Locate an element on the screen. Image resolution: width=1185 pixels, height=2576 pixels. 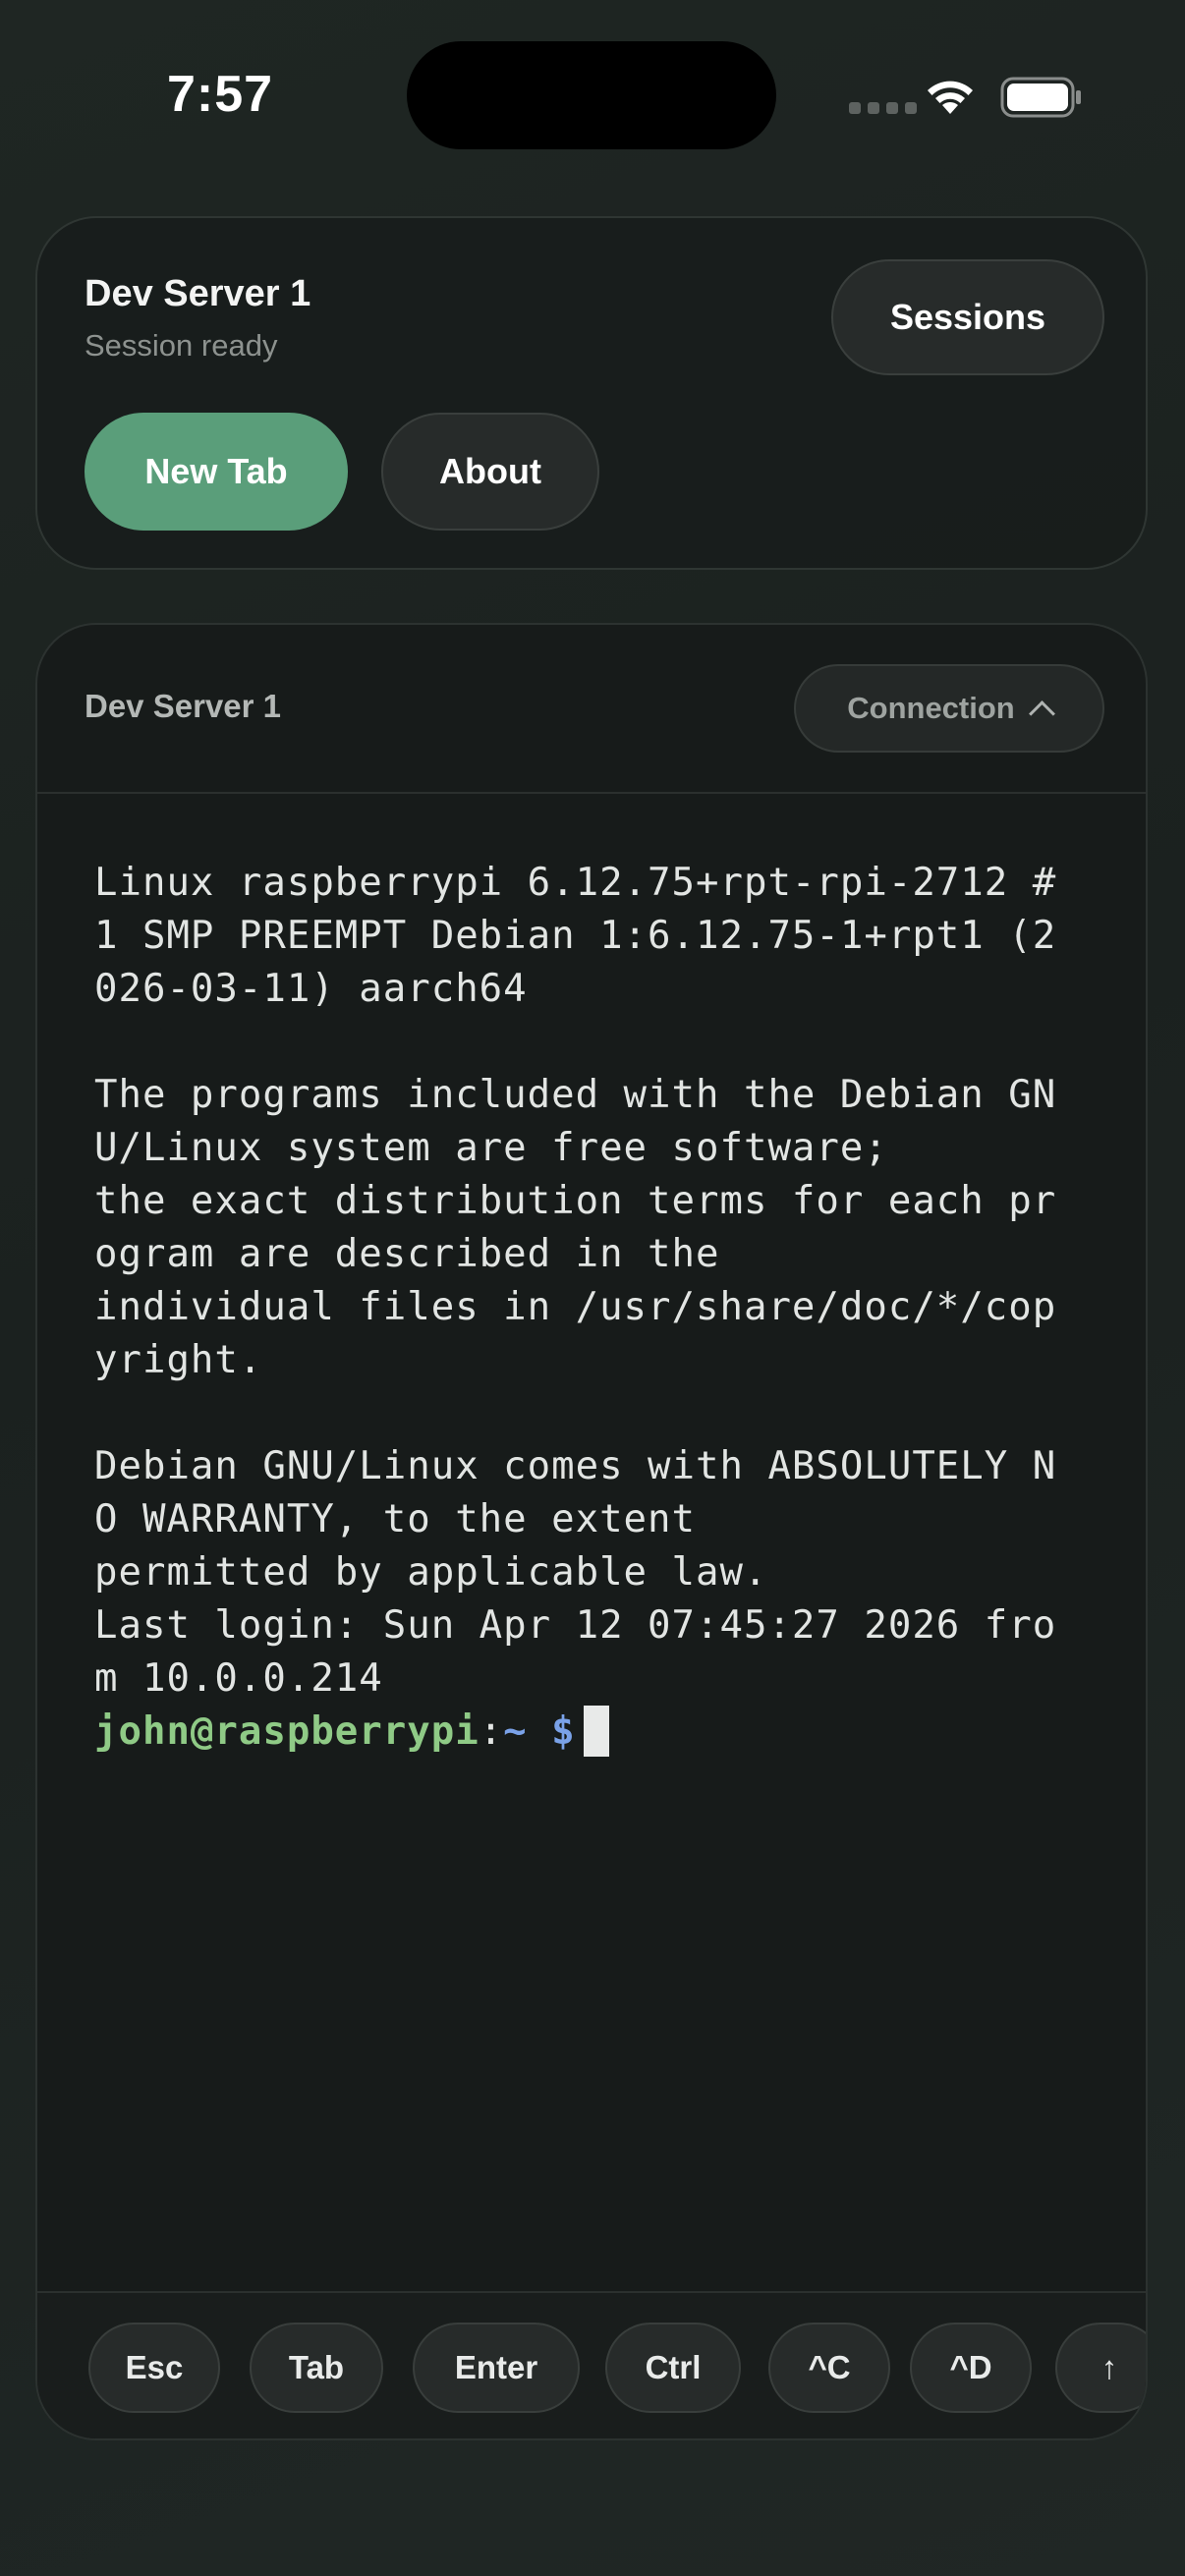
key-ctrl-d: ^D is located at coordinates (971, 2368).